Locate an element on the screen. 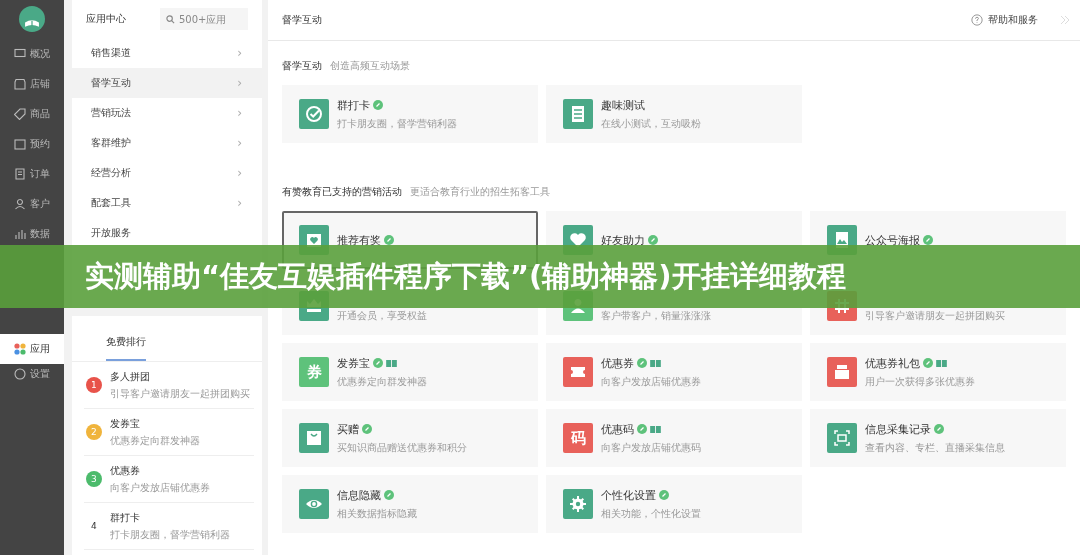 The width and height of the screenshot is (1080, 555). app-title: 优惠券礼包 is located at coordinates (892, 363).